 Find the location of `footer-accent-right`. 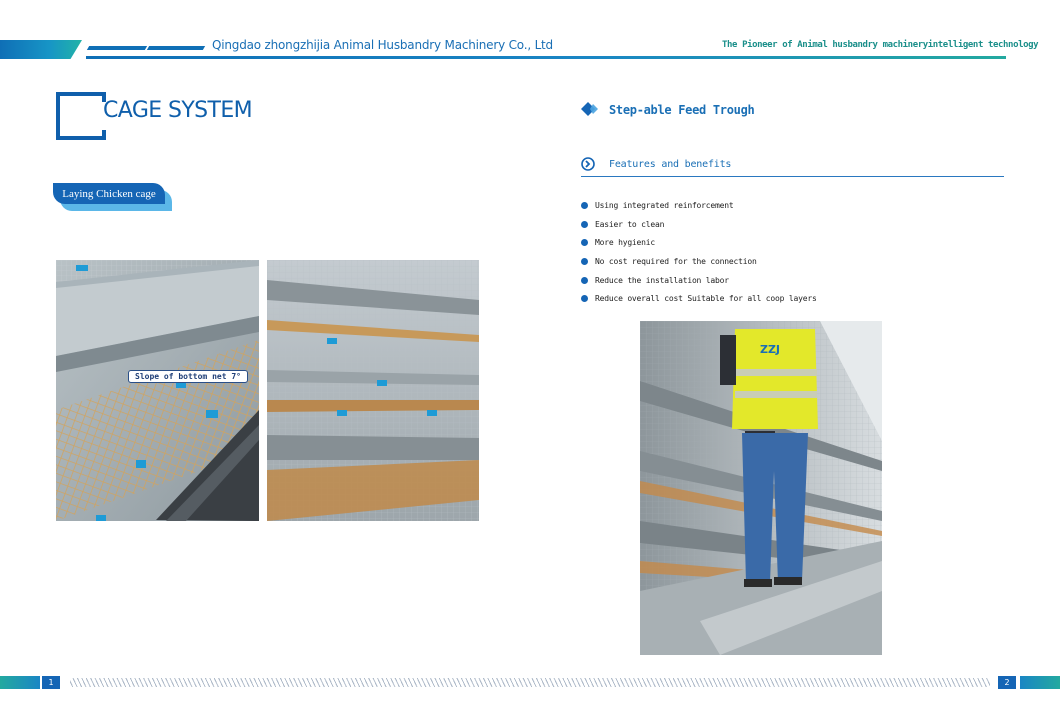

footer-accent-right is located at coordinates (1040, 682).